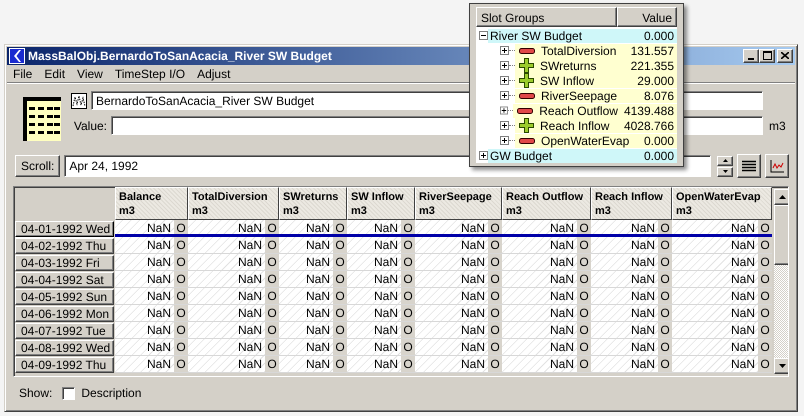 The width and height of the screenshot is (804, 416). What do you see at coordinates (596, 125) in the screenshot?
I see `tree-item: Reach Inflow 4028.766` at bounding box center [596, 125].